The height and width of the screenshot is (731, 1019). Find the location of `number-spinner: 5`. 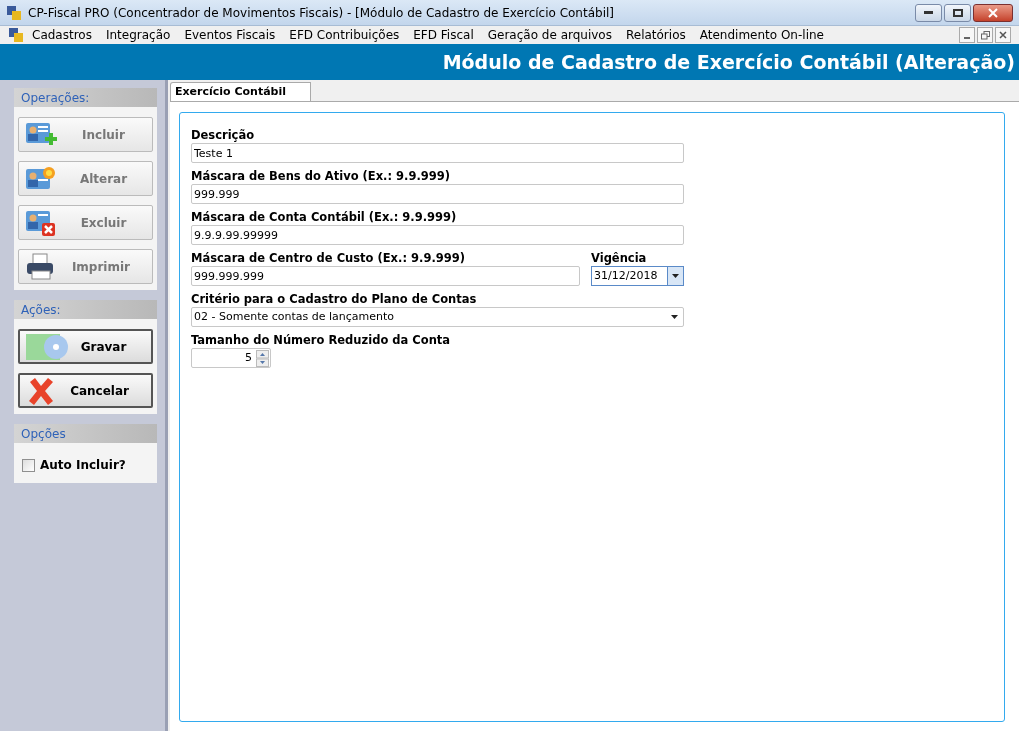

number-spinner: 5 is located at coordinates (231, 358).